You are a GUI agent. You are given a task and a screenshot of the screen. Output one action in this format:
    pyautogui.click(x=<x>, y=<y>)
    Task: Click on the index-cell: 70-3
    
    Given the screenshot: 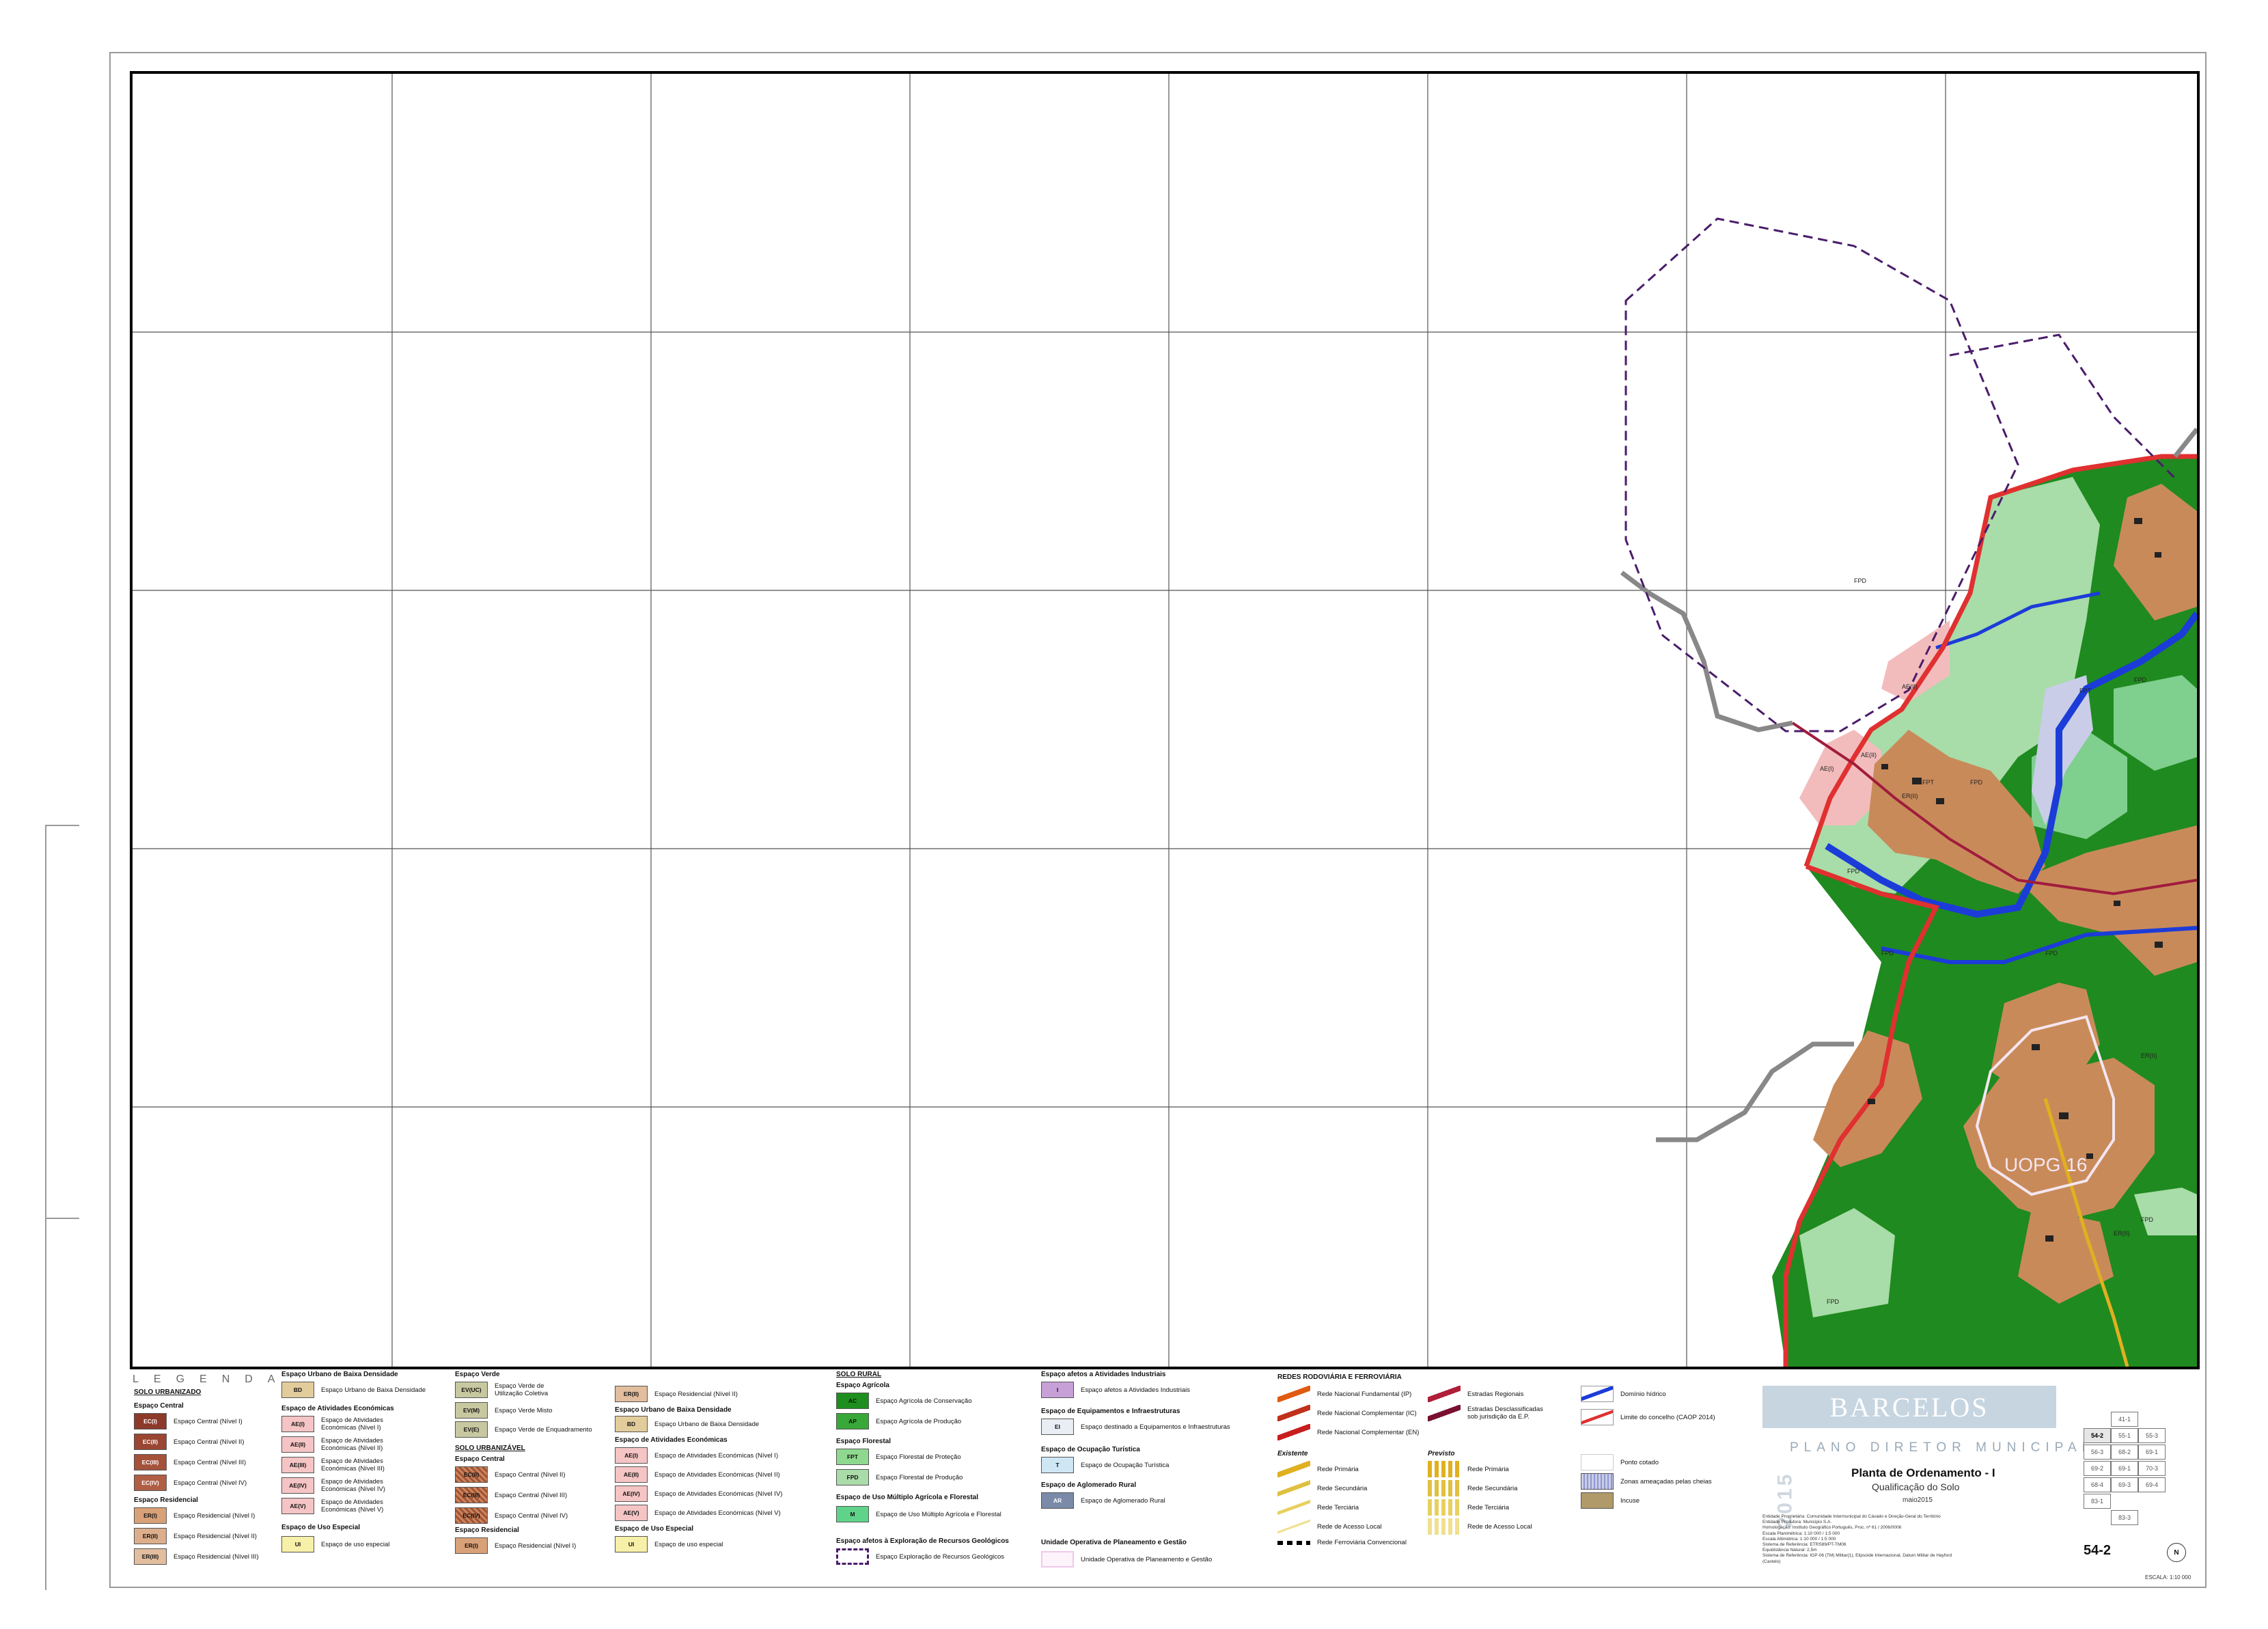 What is the action you would take?
    pyautogui.click(x=2152, y=1469)
    